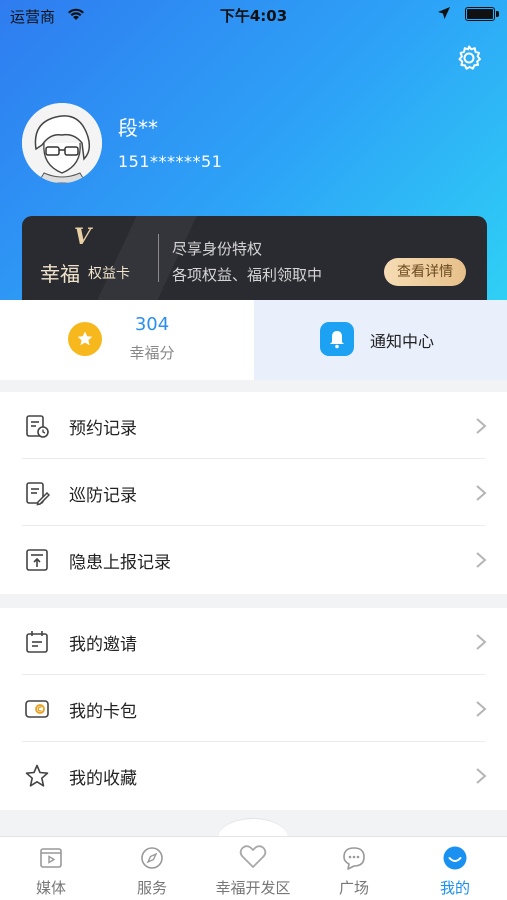  Describe the element at coordinates (253, 775) in the screenshot. I see `menu-item-favorites: 我的收藏` at that location.